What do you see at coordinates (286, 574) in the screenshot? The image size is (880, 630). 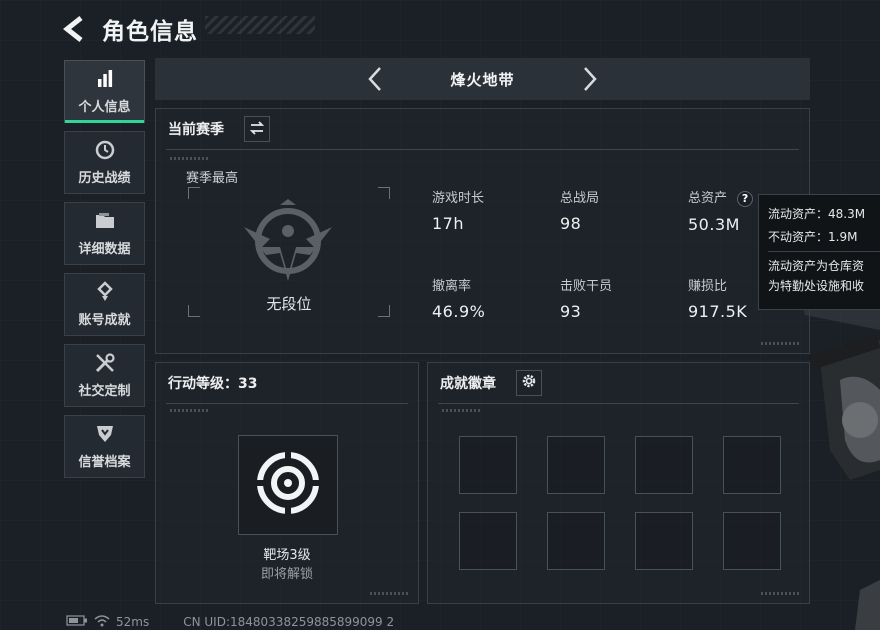 I see `level-reward-status: 即将解锁` at bounding box center [286, 574].